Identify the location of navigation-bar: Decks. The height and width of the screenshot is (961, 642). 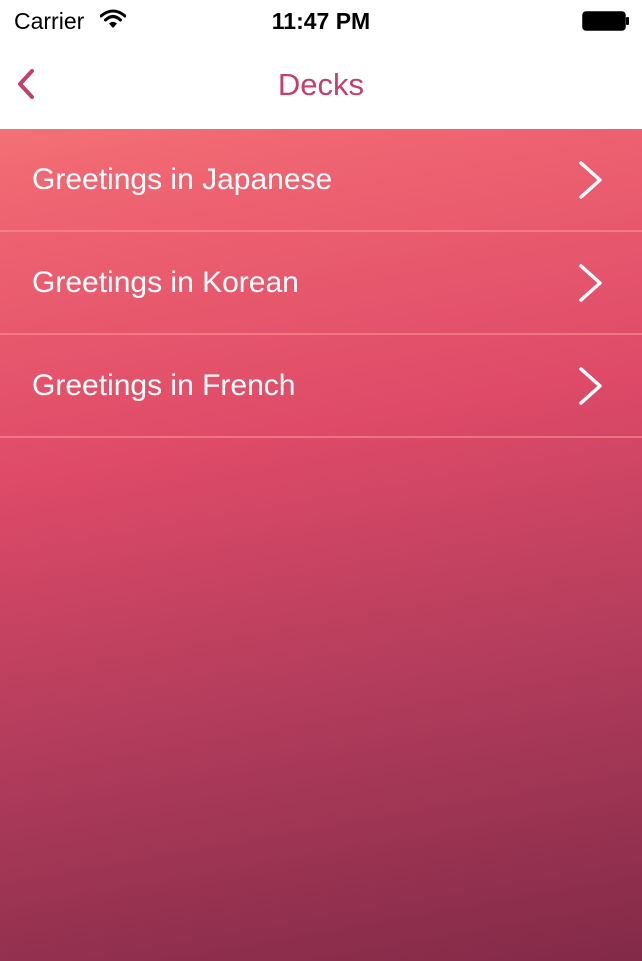
(321, 84).